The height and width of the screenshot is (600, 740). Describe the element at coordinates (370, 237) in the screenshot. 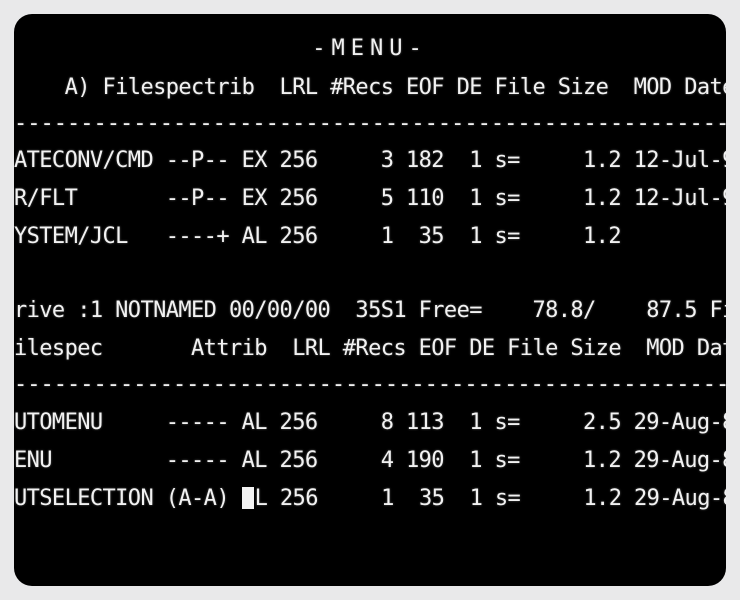

I see `file-row: YSTEM/JCL ----+ AL 256 1 35 1 s= 1.2` at that location.